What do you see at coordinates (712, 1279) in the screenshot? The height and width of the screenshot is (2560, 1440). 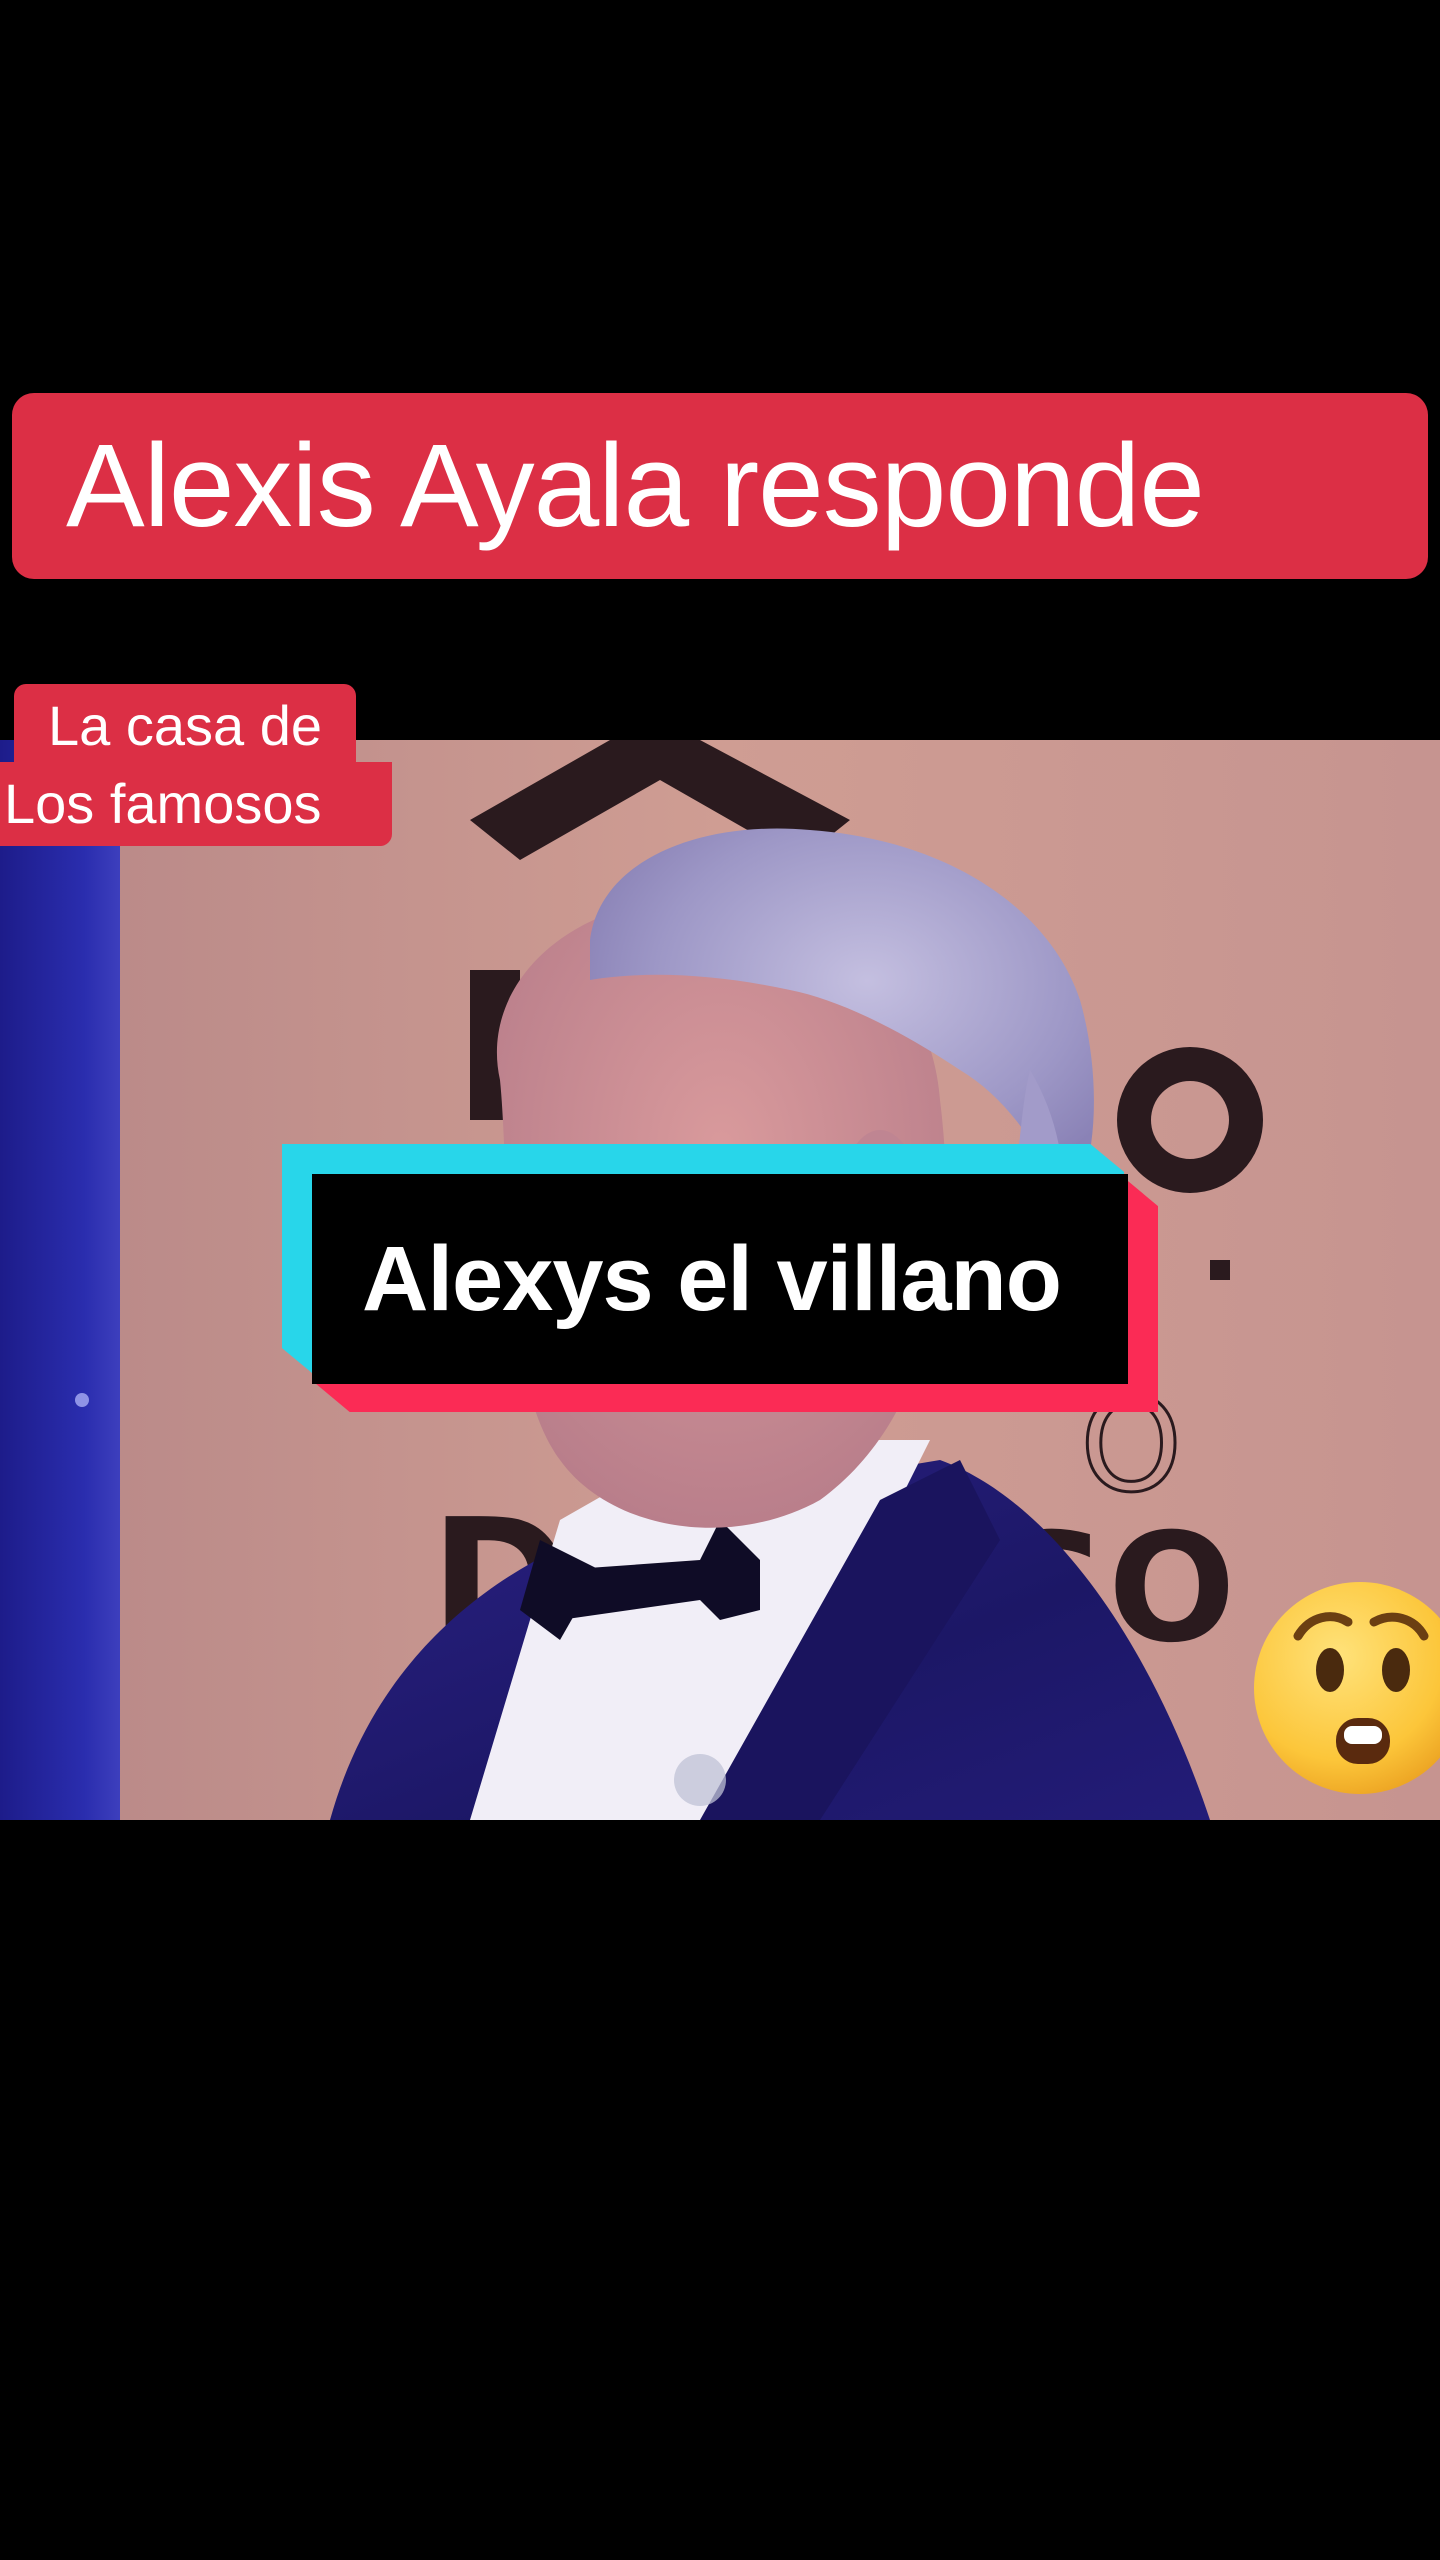 I see `title-text: Alexys el villano` at bounding box center [712, 1279].